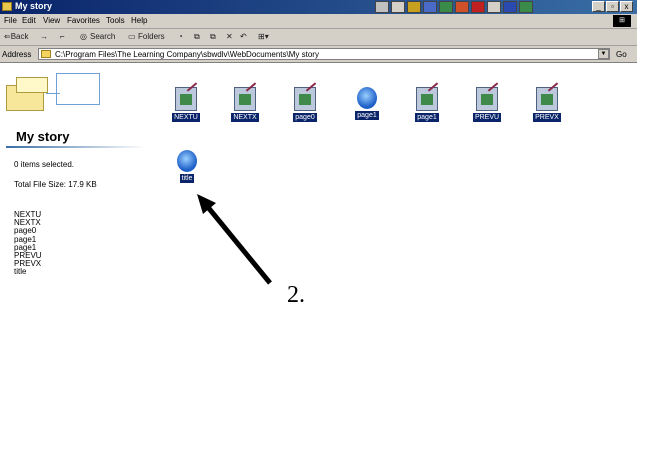 The height and width of the screenshot is (457, 645). I want to click on annotation-label: 2., so click(296, 295).